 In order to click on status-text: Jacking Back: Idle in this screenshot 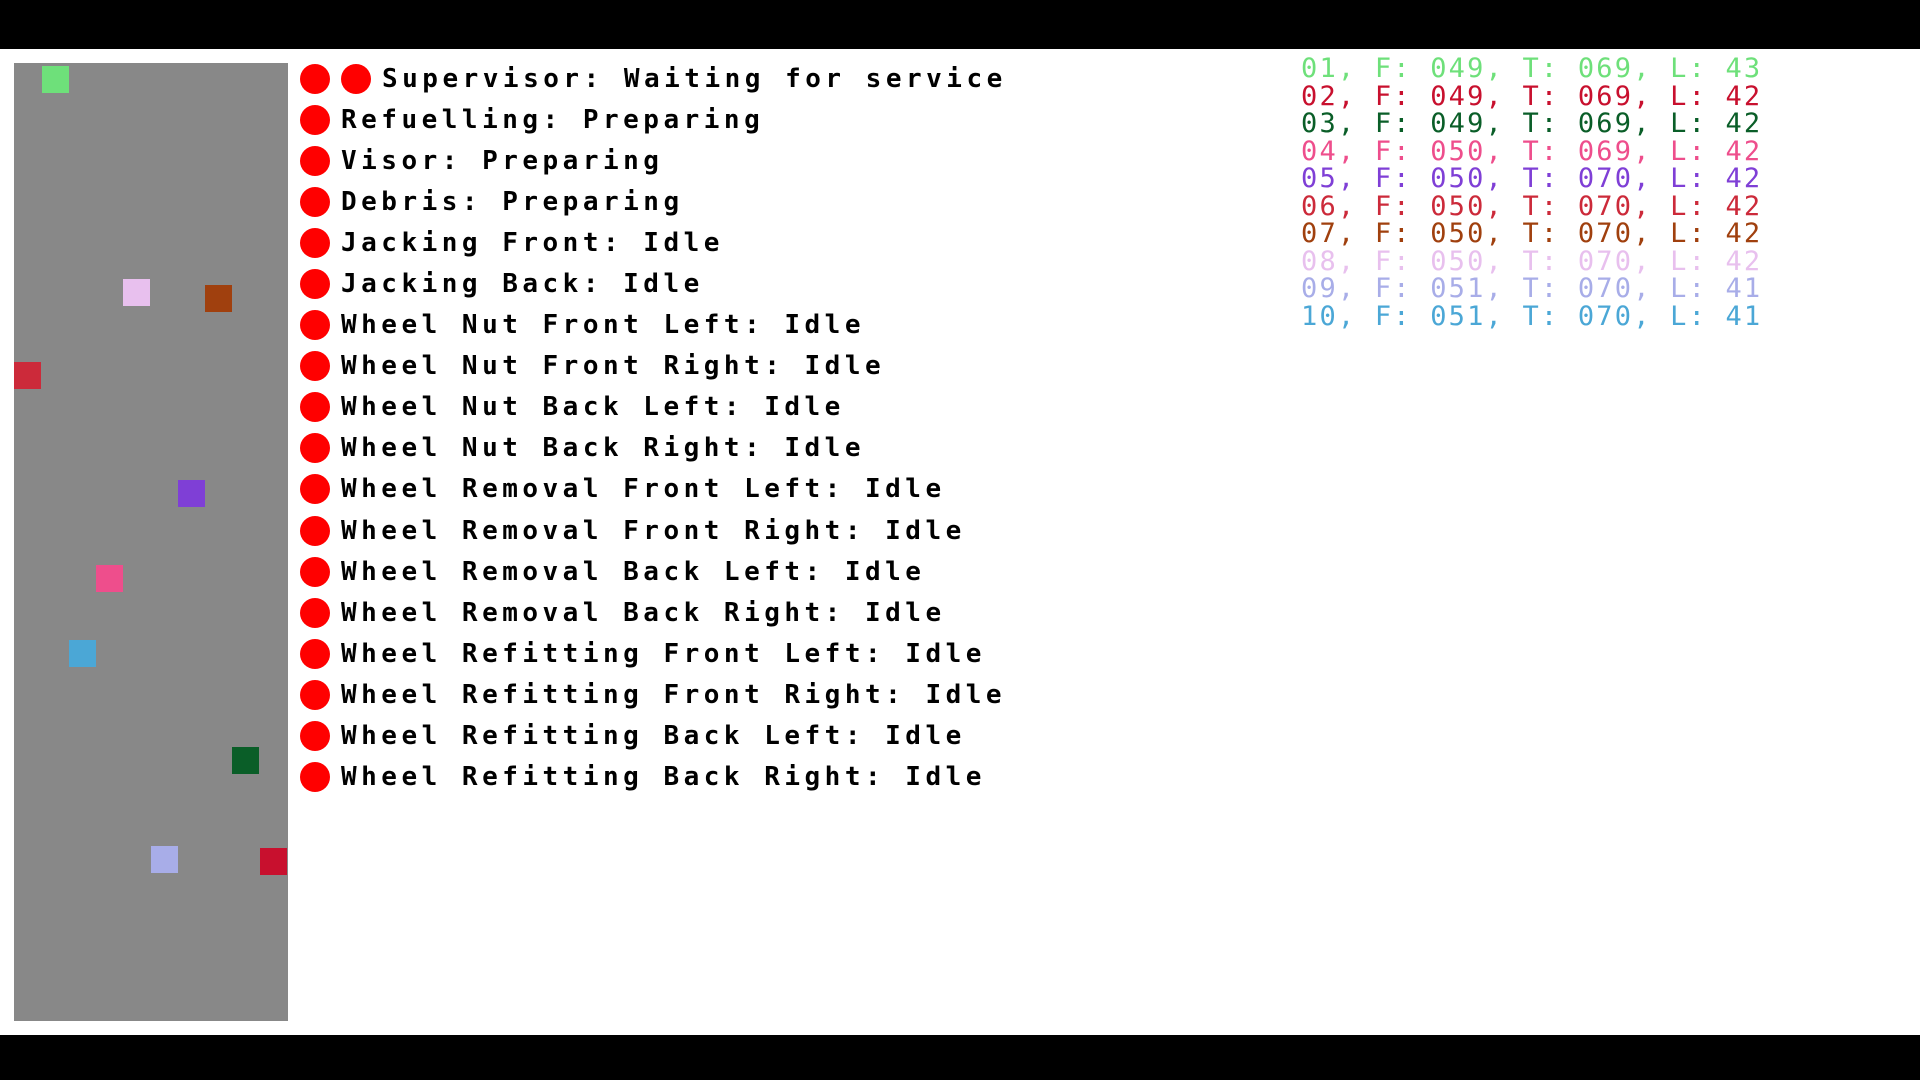, I will do `click(522, 284)`.